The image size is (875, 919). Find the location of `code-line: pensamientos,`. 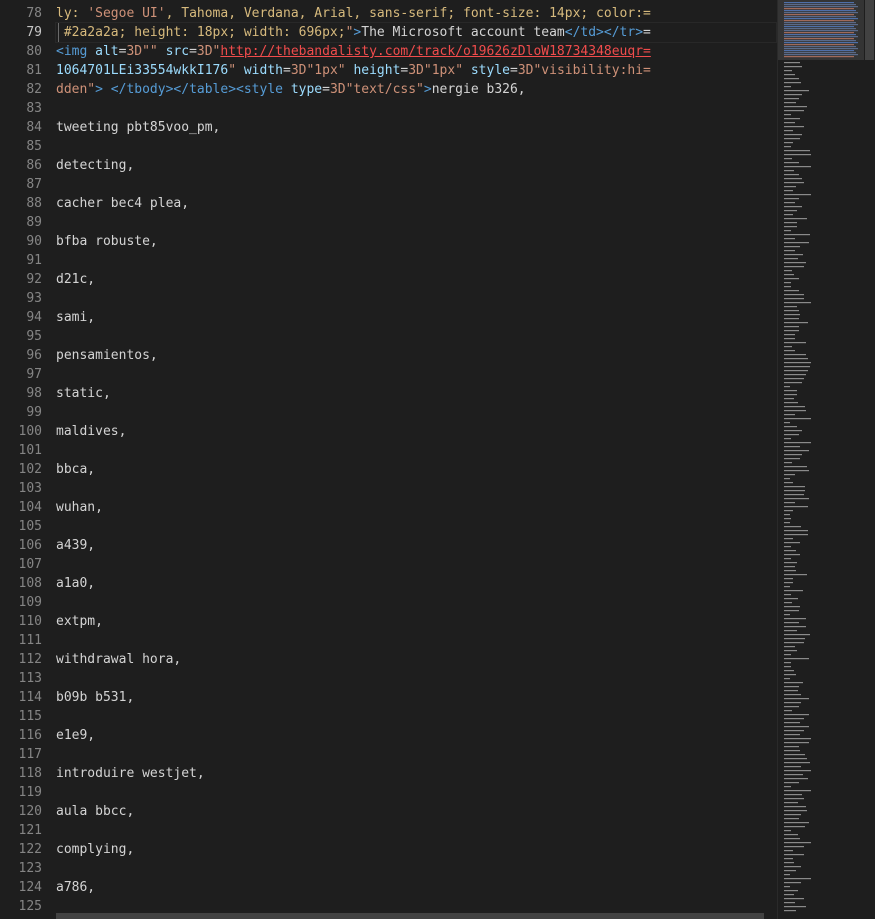

code-line: pensamientos, is located at coordinates (416, 355).